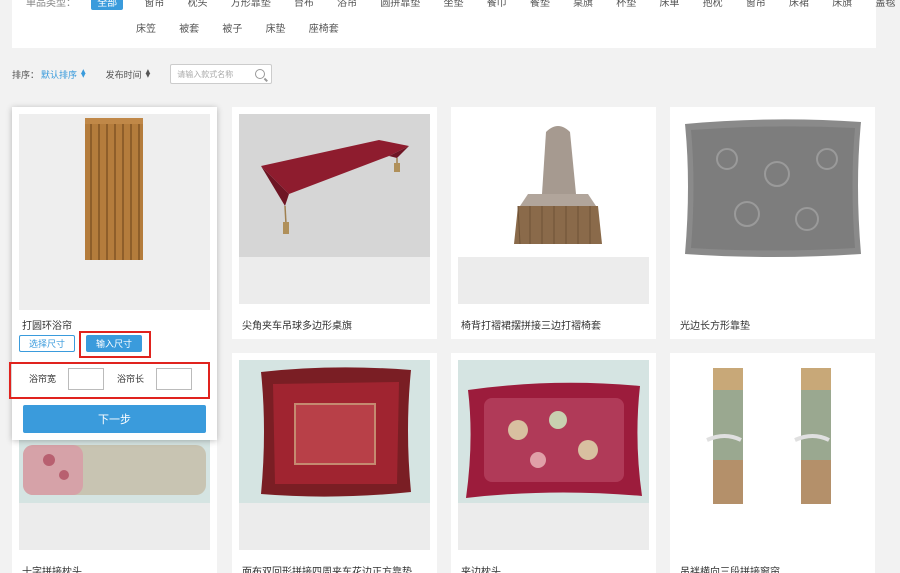 The width and height of the screenshot is (900, 573). Describe the element at coordinates (669, 5) in the screenshot. I see `category-item: 床单` at that location.